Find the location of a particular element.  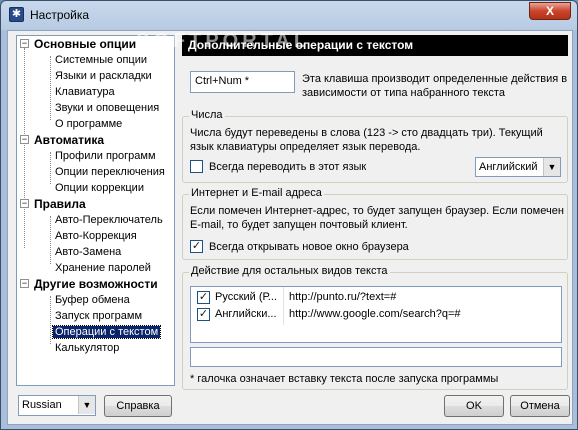

column-divider is located at coordinates (283, 306).